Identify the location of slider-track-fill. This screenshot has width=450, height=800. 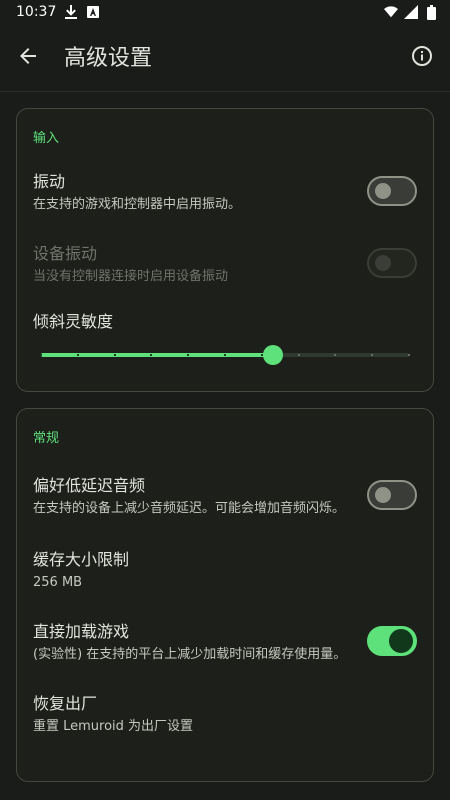
(157, 355).